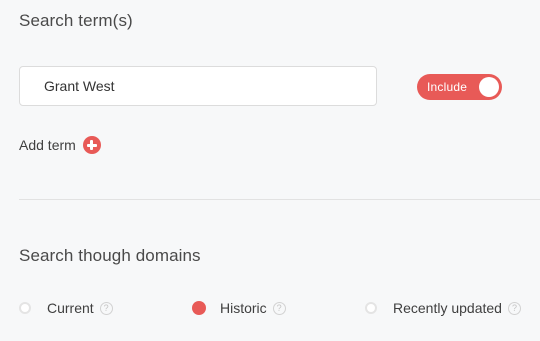  What do you see at coordinates (279, 199) in the screenshot?
I see `section-divider` at bounding box center [279, 199].